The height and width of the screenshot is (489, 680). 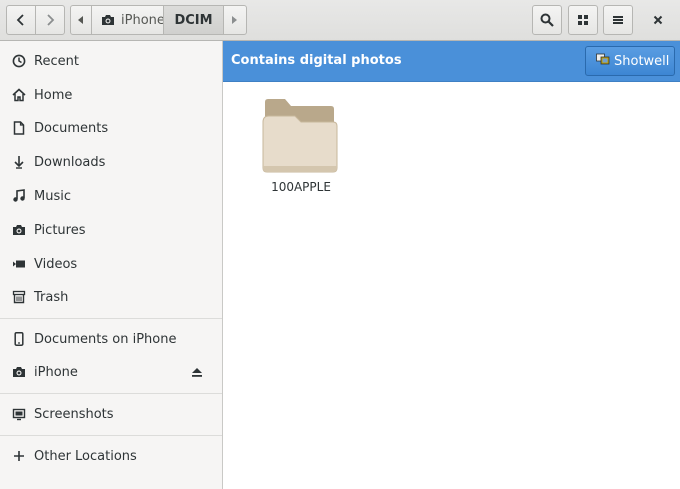 I want to click on path-segment-iphone: iPhone, so click(x=128, y=20).